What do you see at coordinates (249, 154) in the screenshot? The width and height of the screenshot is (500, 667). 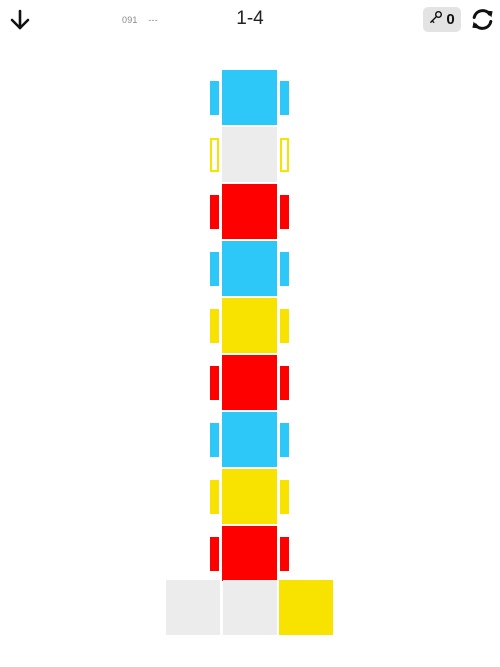 I see `tower-block-empty` at bounding box center [249, 154].